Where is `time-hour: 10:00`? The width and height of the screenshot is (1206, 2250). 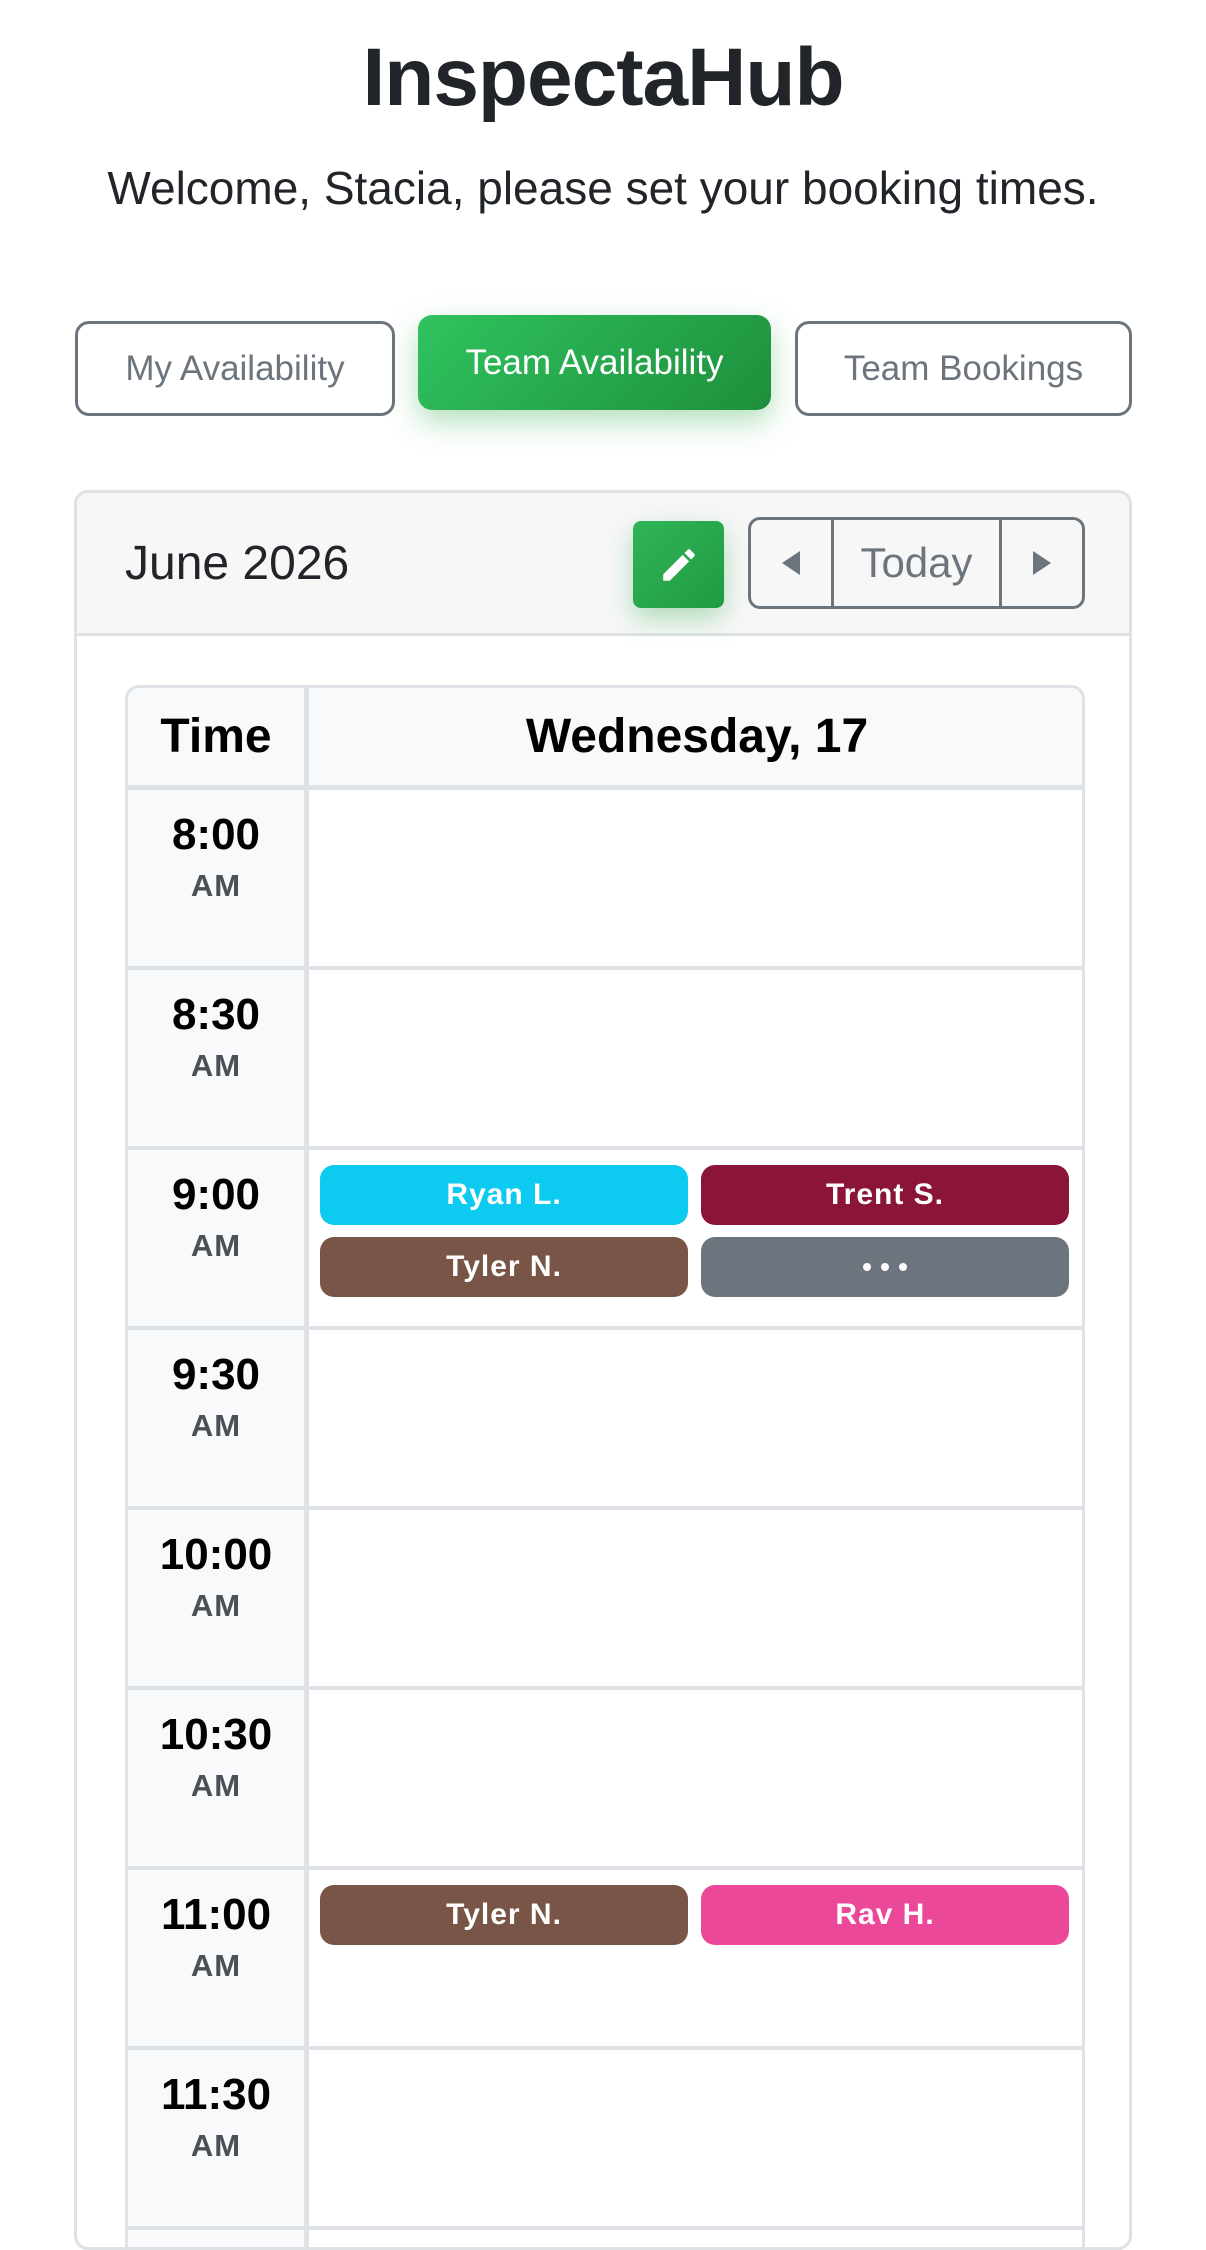 time-hour: 10:00 is located at coordinates (216, 1554).